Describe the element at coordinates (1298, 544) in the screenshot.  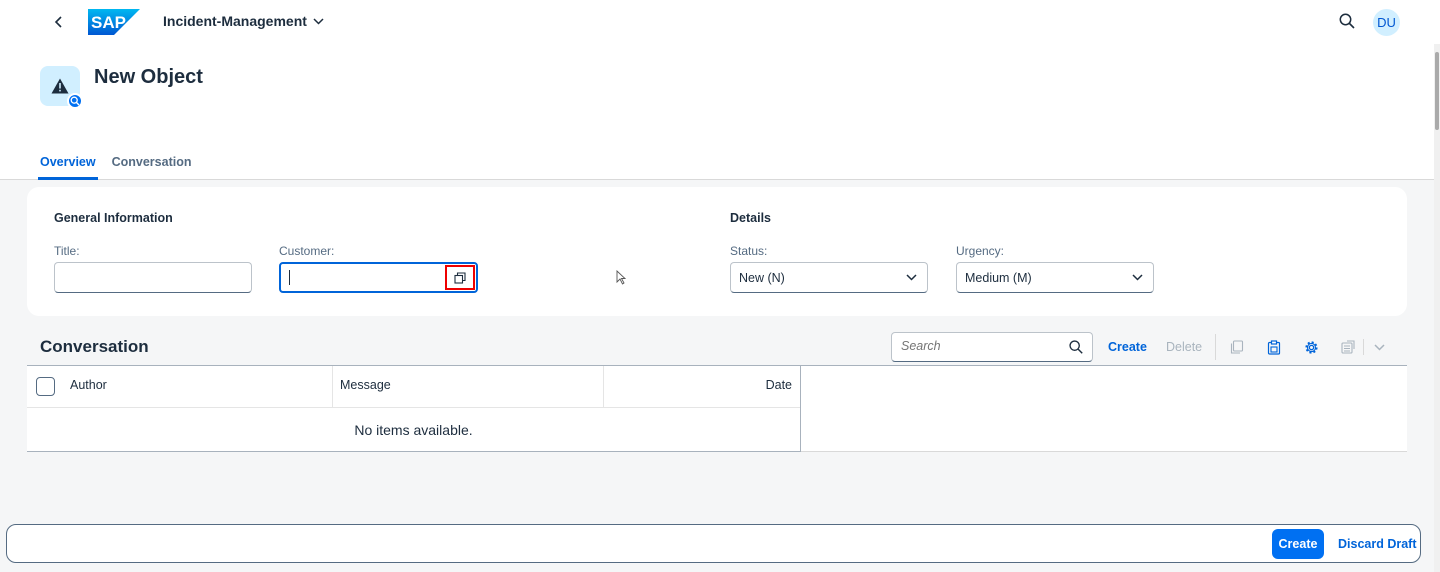
I see `create-button: Create` at that location.